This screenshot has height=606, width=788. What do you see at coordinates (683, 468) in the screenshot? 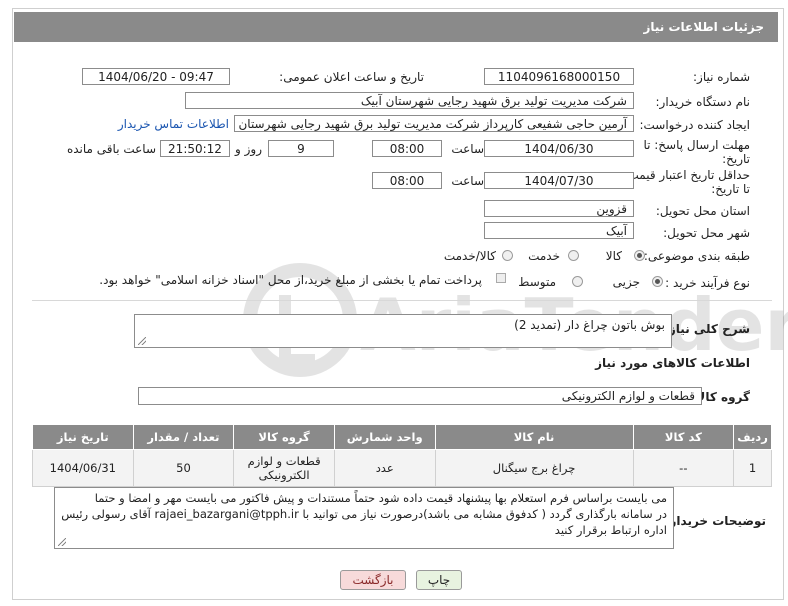
I see `cell-code: --` at bounding box center [683, 468].